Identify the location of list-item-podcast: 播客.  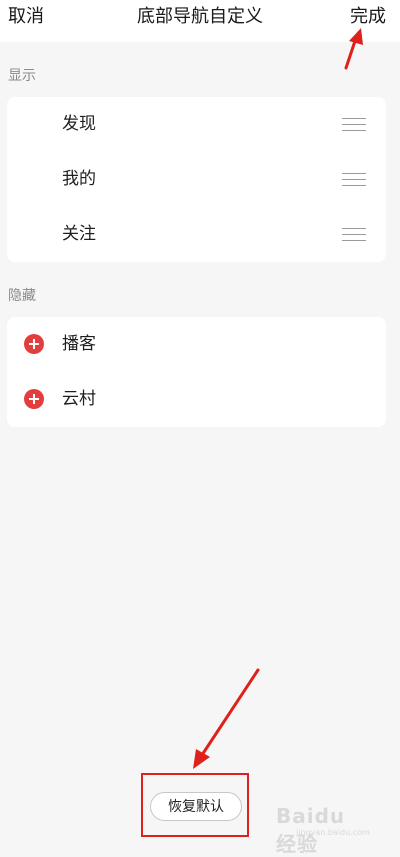
(196, 344).